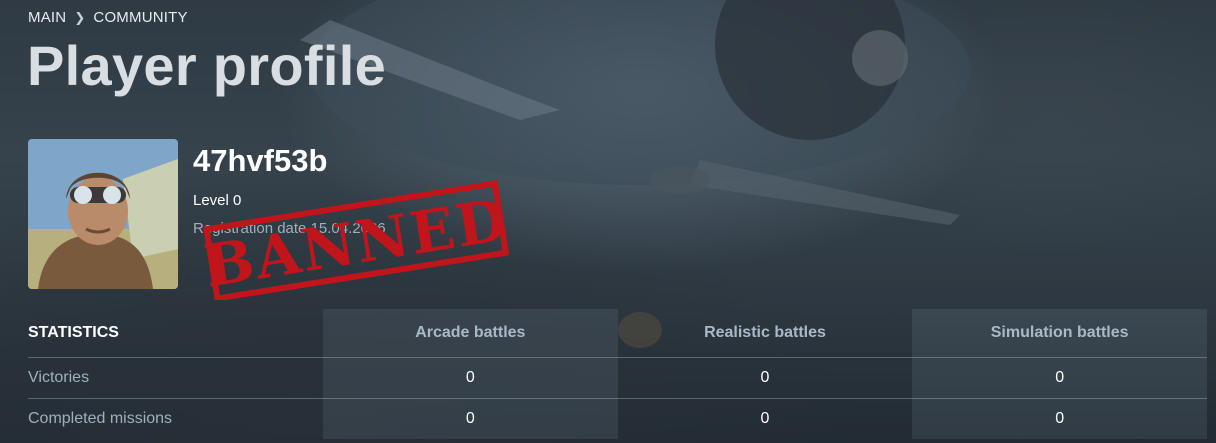  Describe the element at coordinates (765, 332) in the screenshot. I see `column-realistic-battles: Realistic battles` at that location.